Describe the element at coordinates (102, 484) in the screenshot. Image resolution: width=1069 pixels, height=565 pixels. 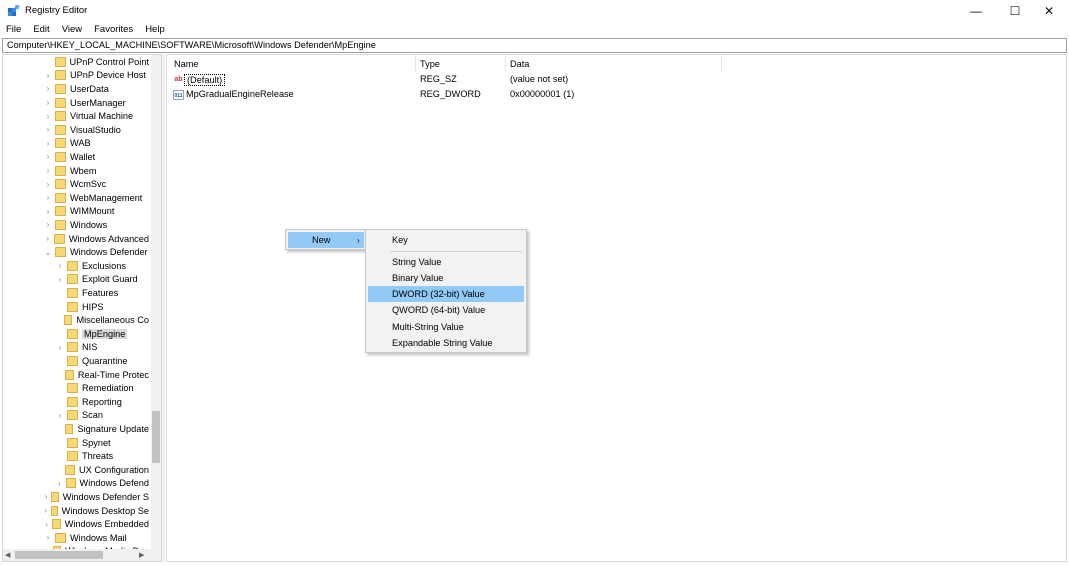
I see `tree-item: › Windows Defend` at that location.